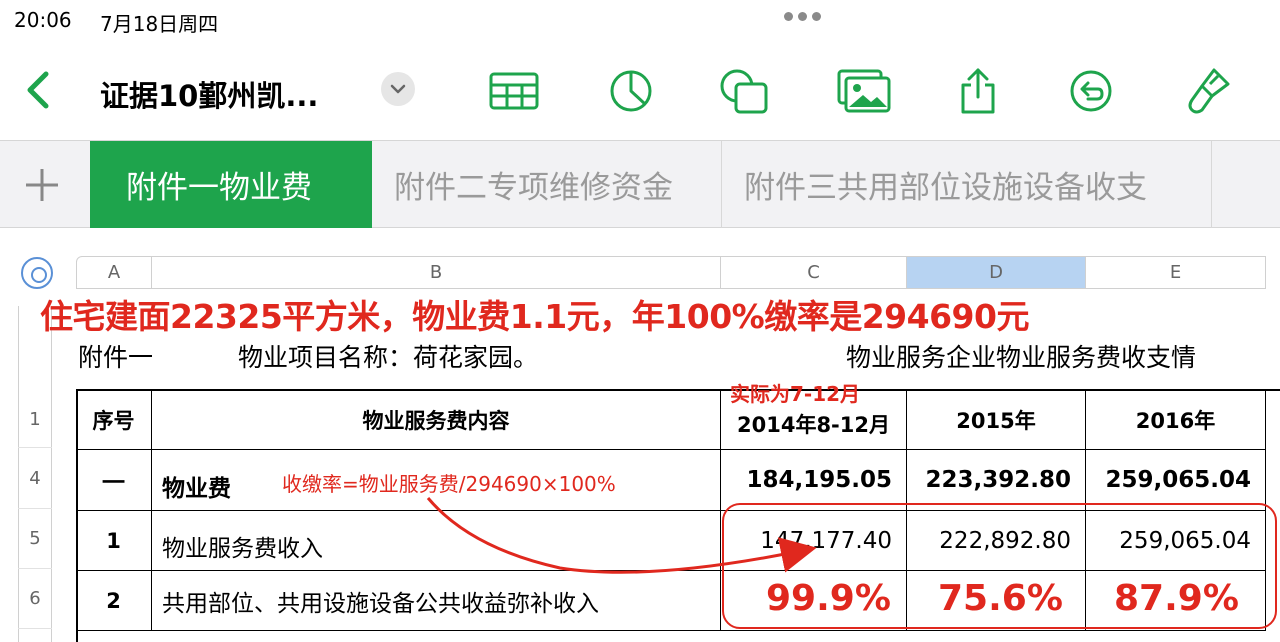  I want to click on rate-2015: 75.6%, so click(1000, 598).